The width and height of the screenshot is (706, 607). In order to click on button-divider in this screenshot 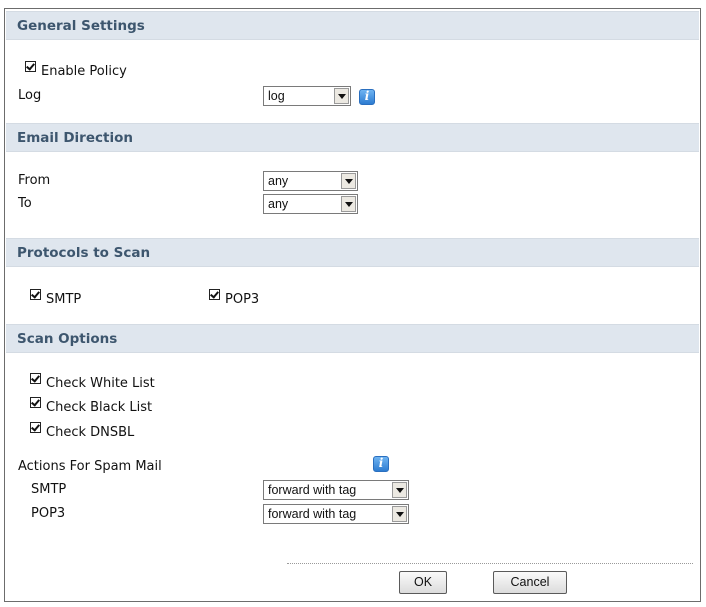, I will do `click(490, 563)`.